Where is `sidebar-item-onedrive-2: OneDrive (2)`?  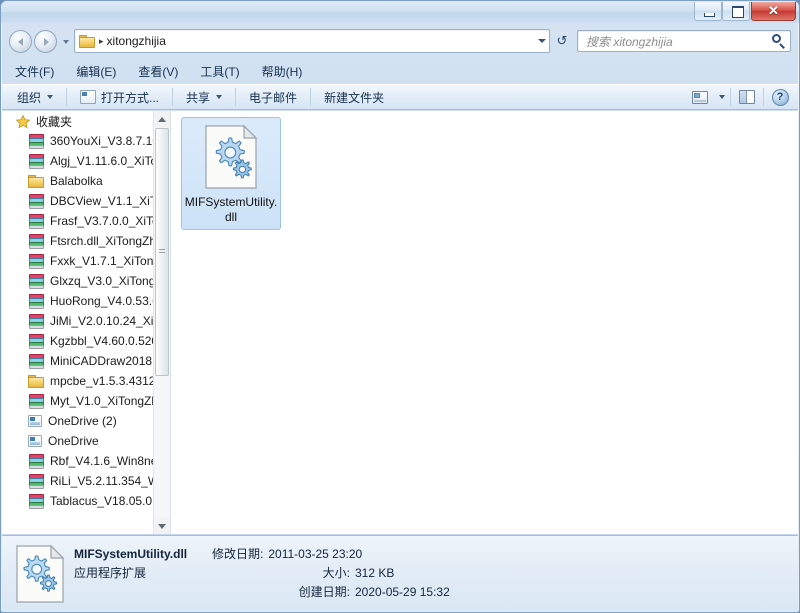 sidebar-item-onedrive-2: OneDrive (2) is located at coordinates (86, 421).